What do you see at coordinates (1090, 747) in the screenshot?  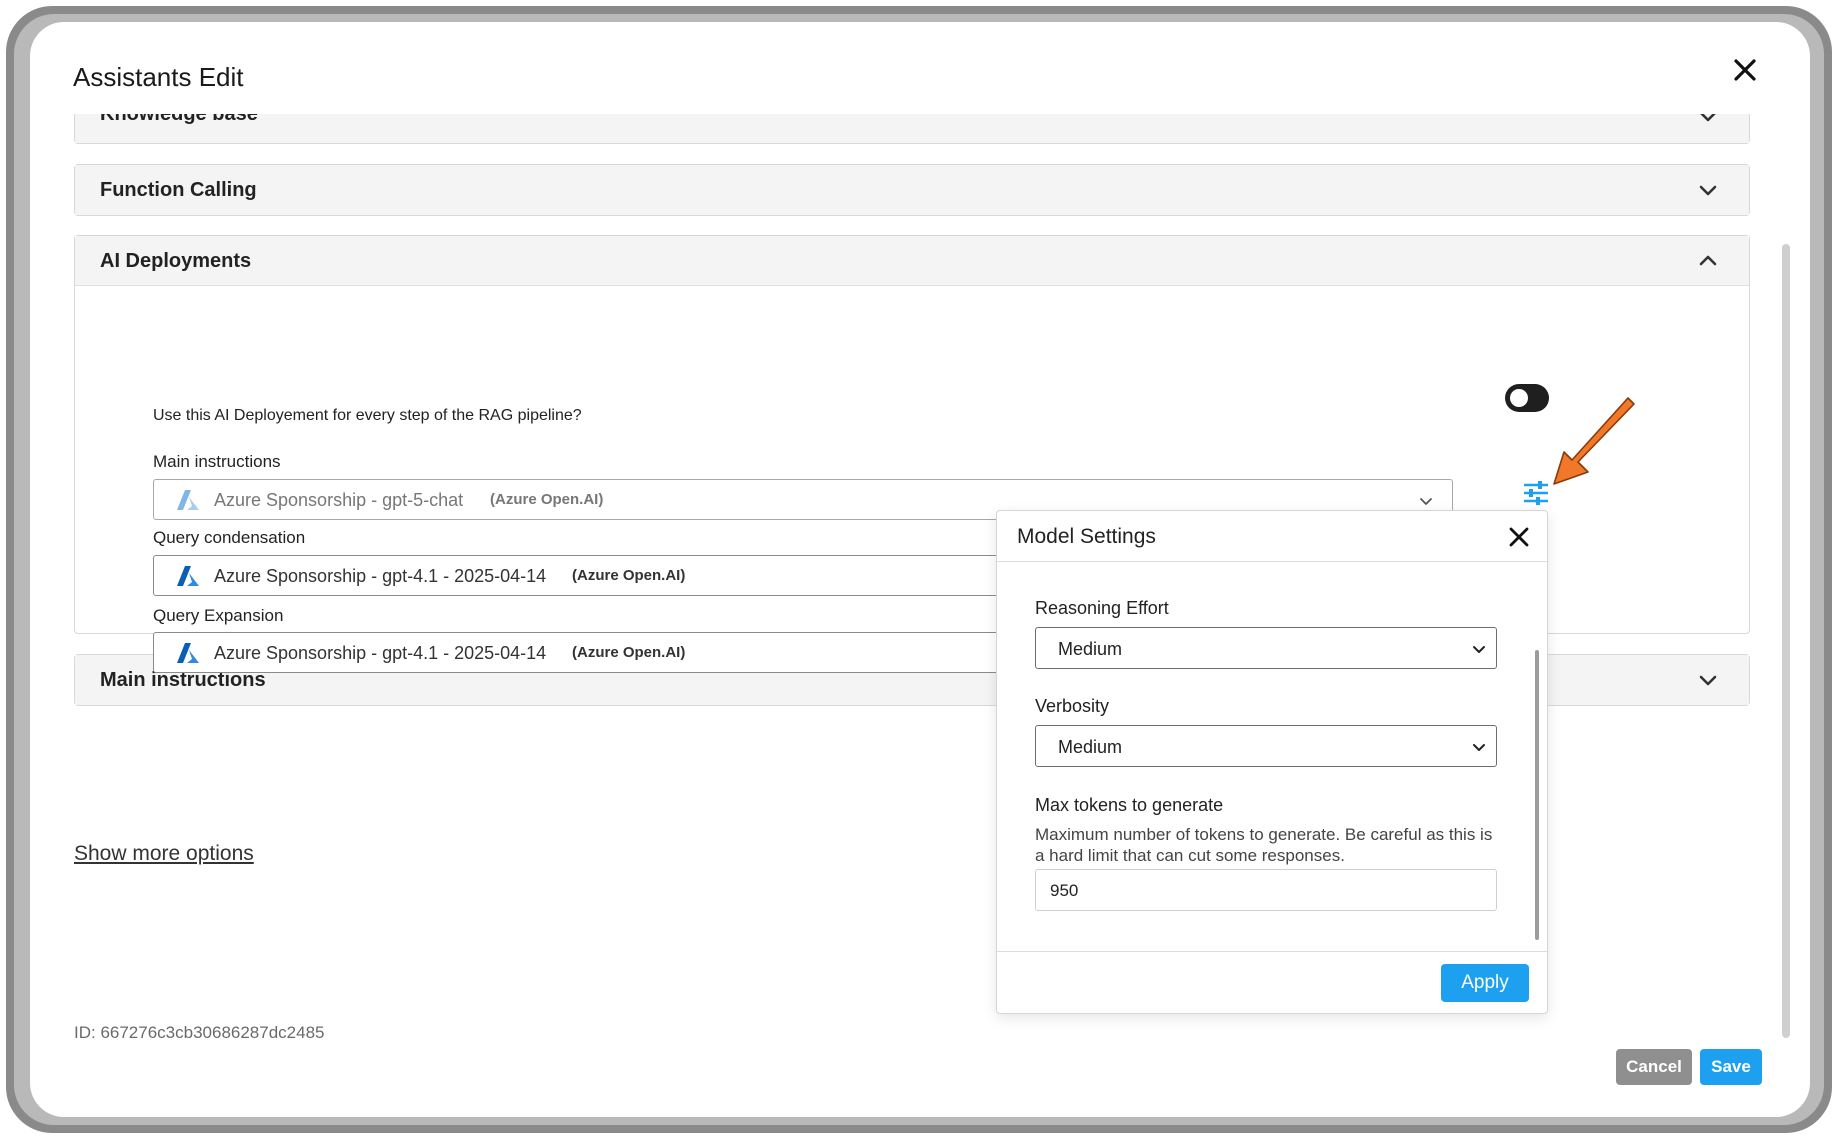 I see `verbosity-value: Medium` at bounding box center [1090, 747].